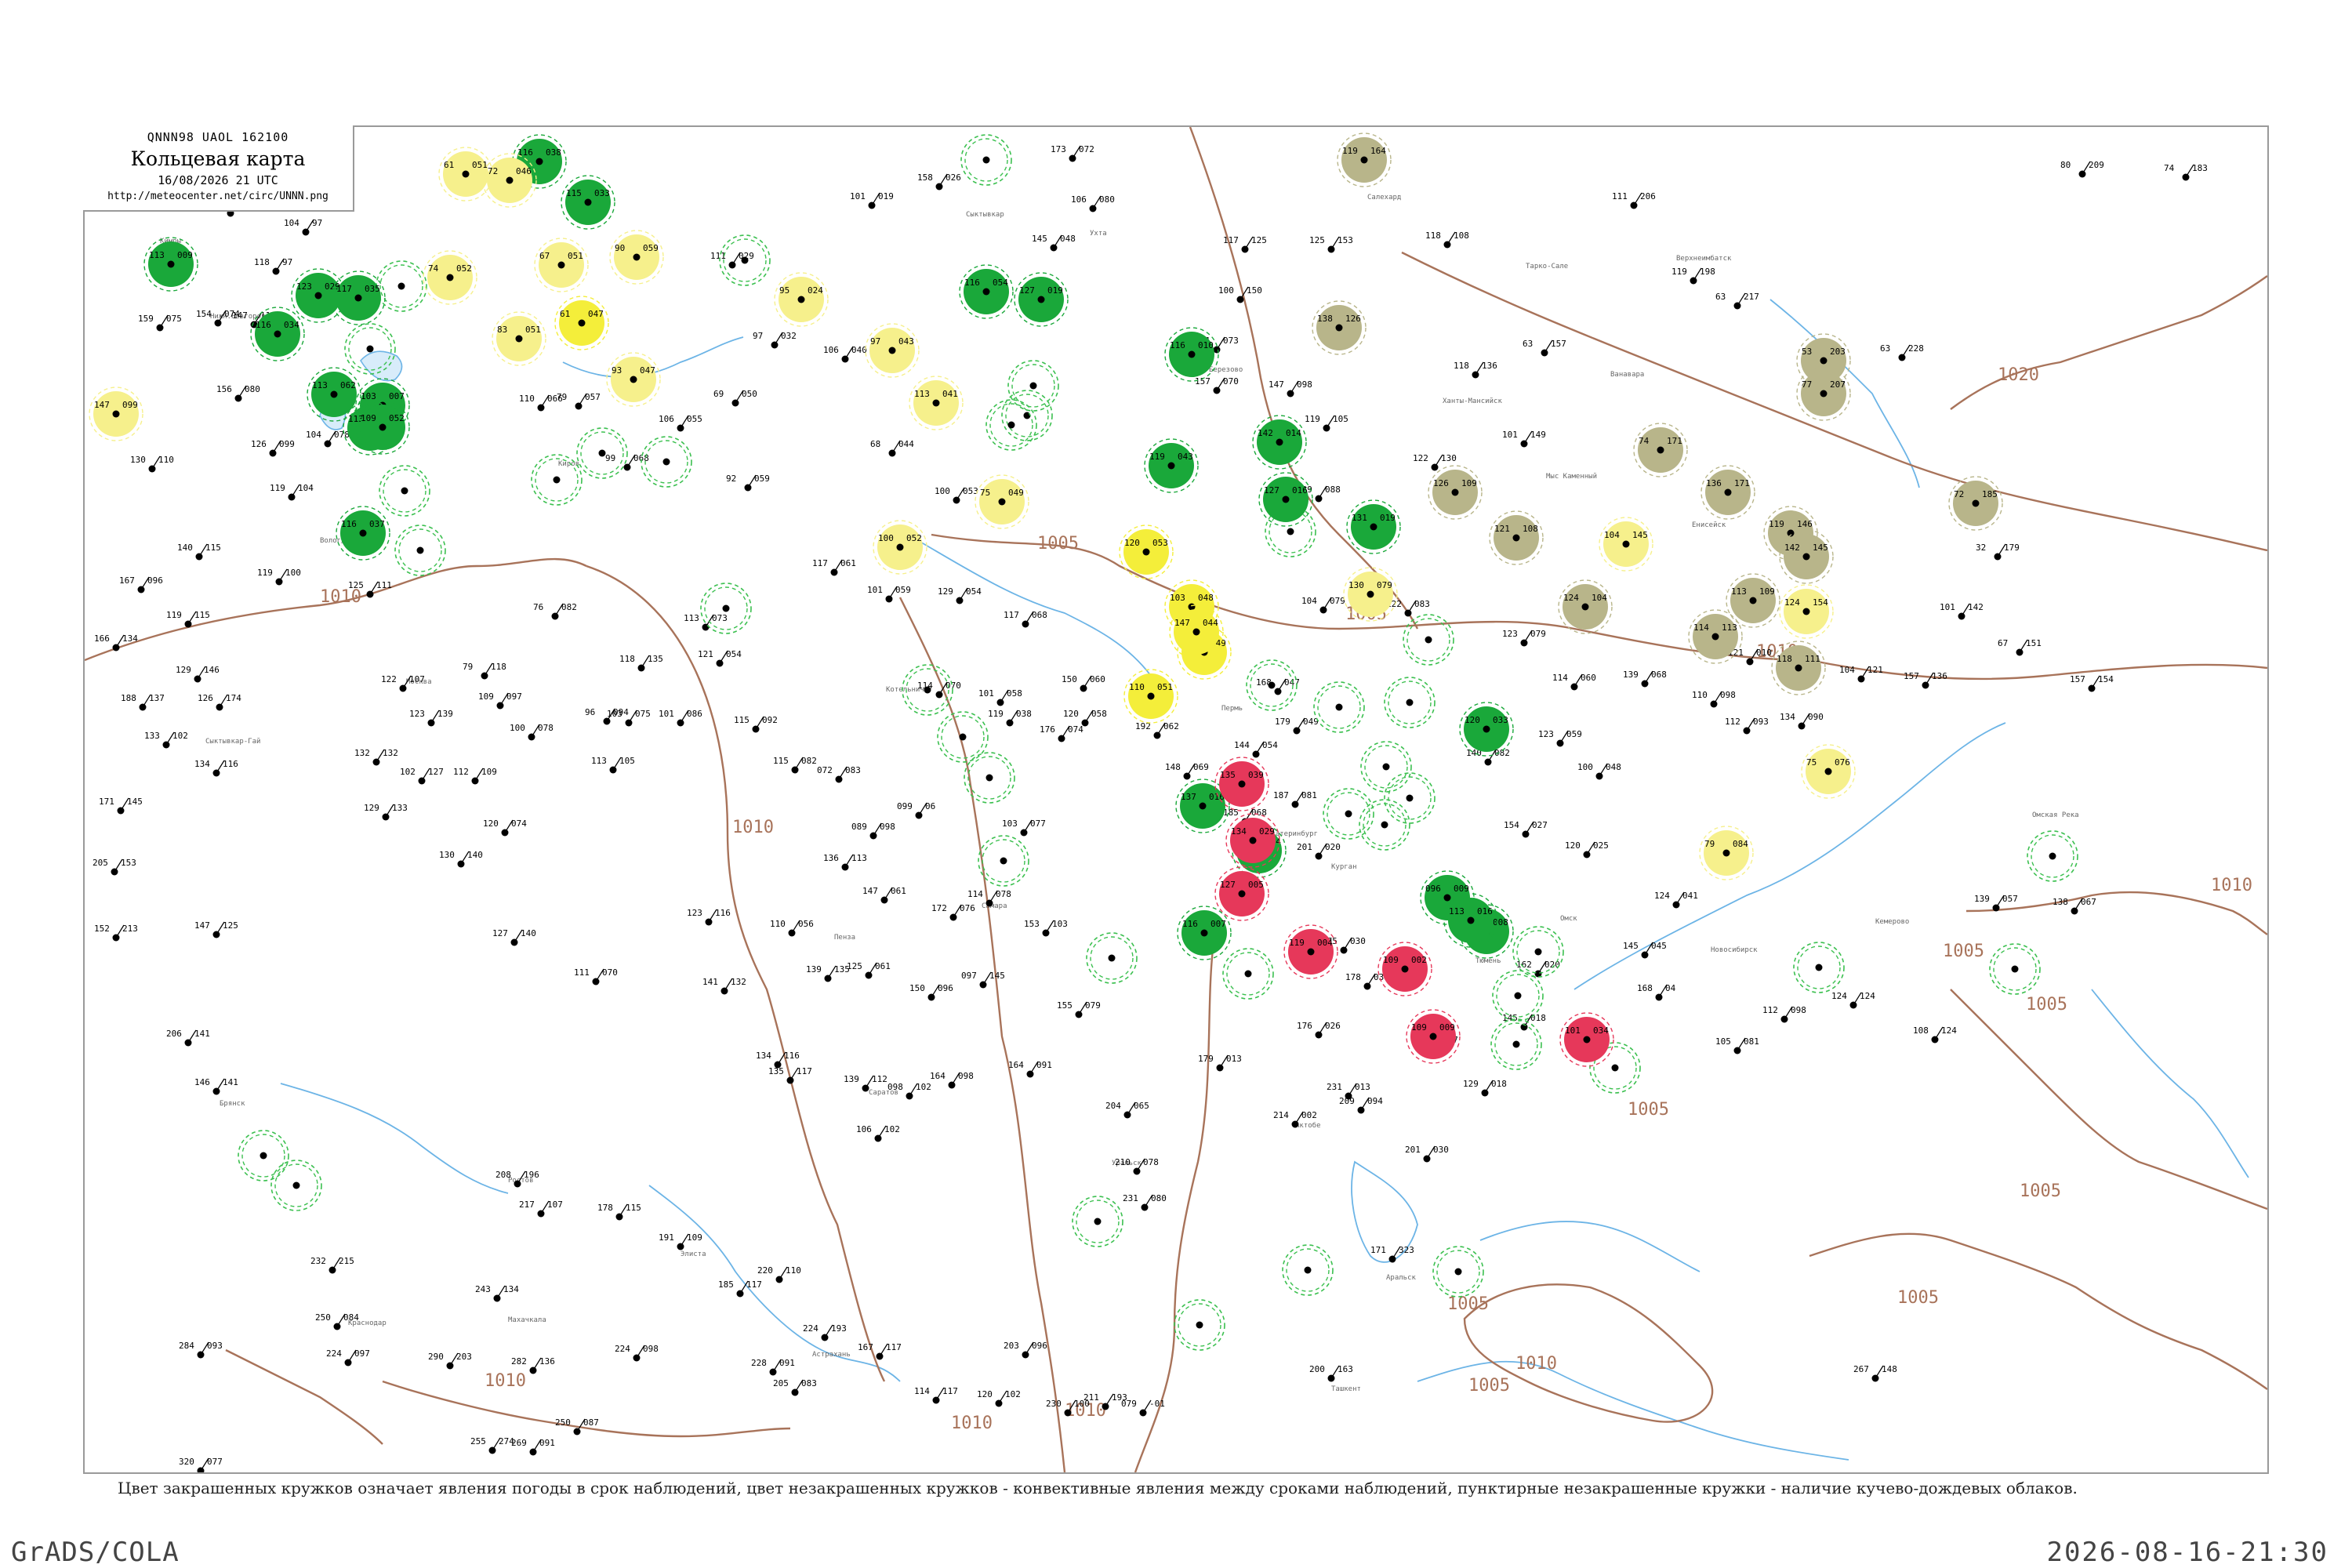  What do you see at coordinates (561, 265) in the screenshot?
I see `weather-circle-pale_yellow: 67 051` at bounding box center [561, 265].